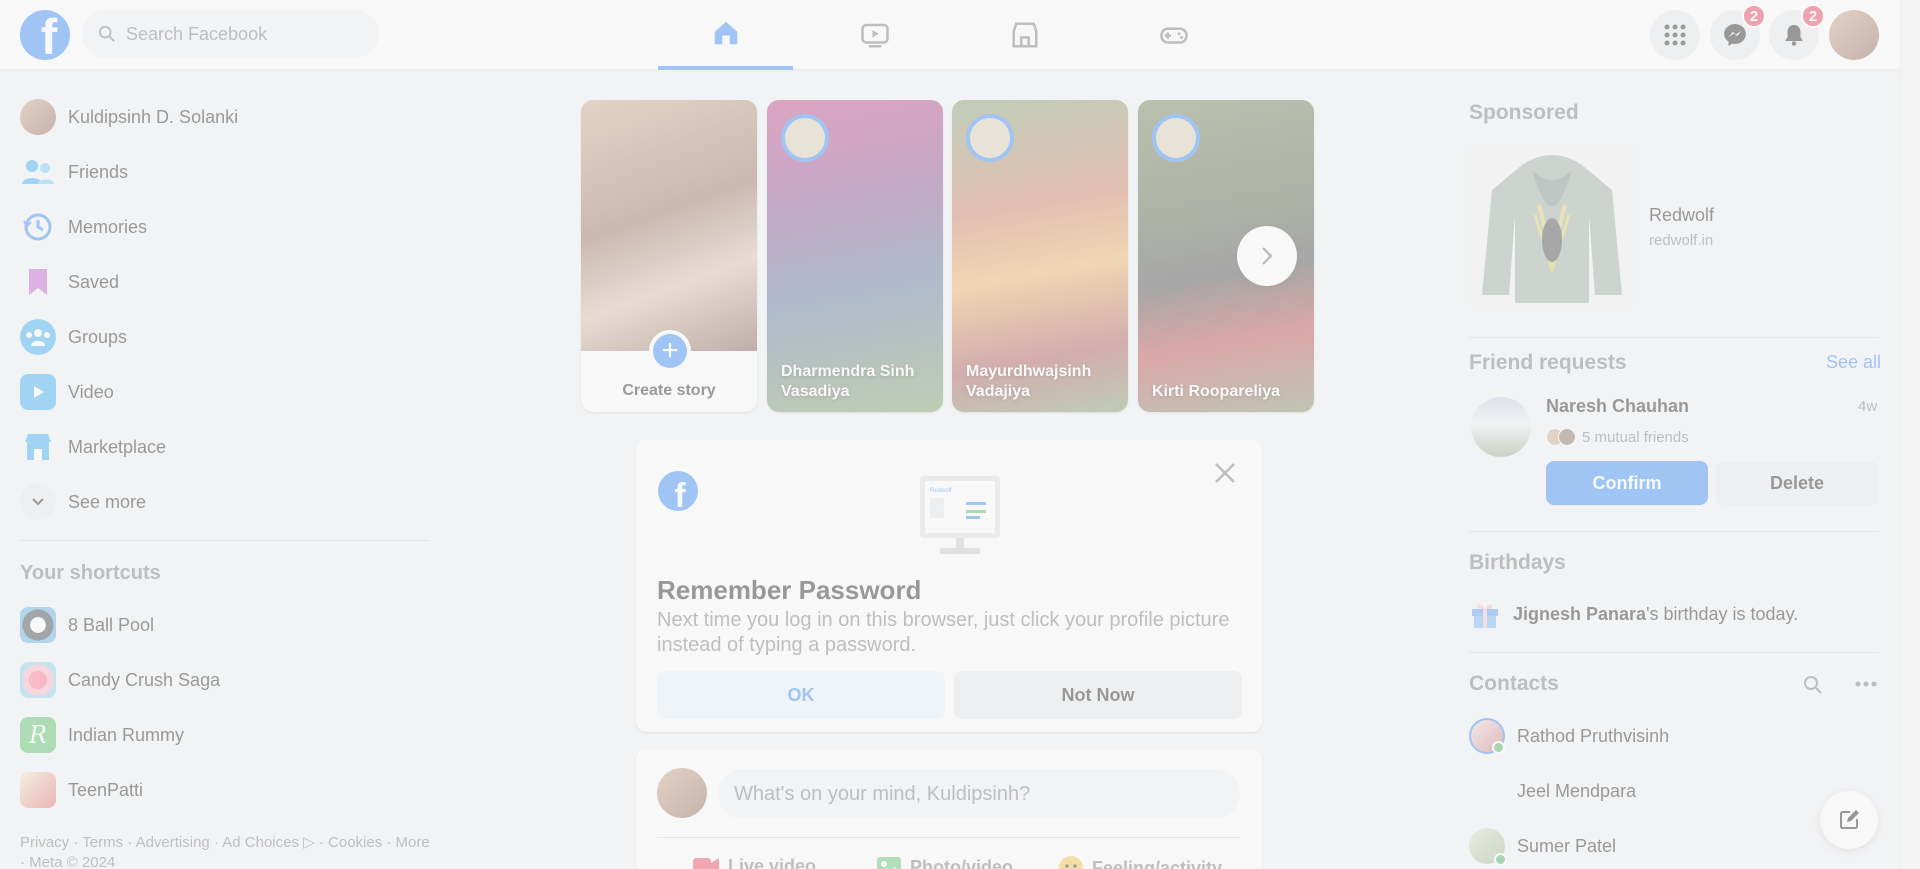 Image resolution: width=1920 pixels, height=869 pixels. What do you see at coordinates (38, 337) in the screenshot?
I see `groups-icon` at bounding box center [38, 337].